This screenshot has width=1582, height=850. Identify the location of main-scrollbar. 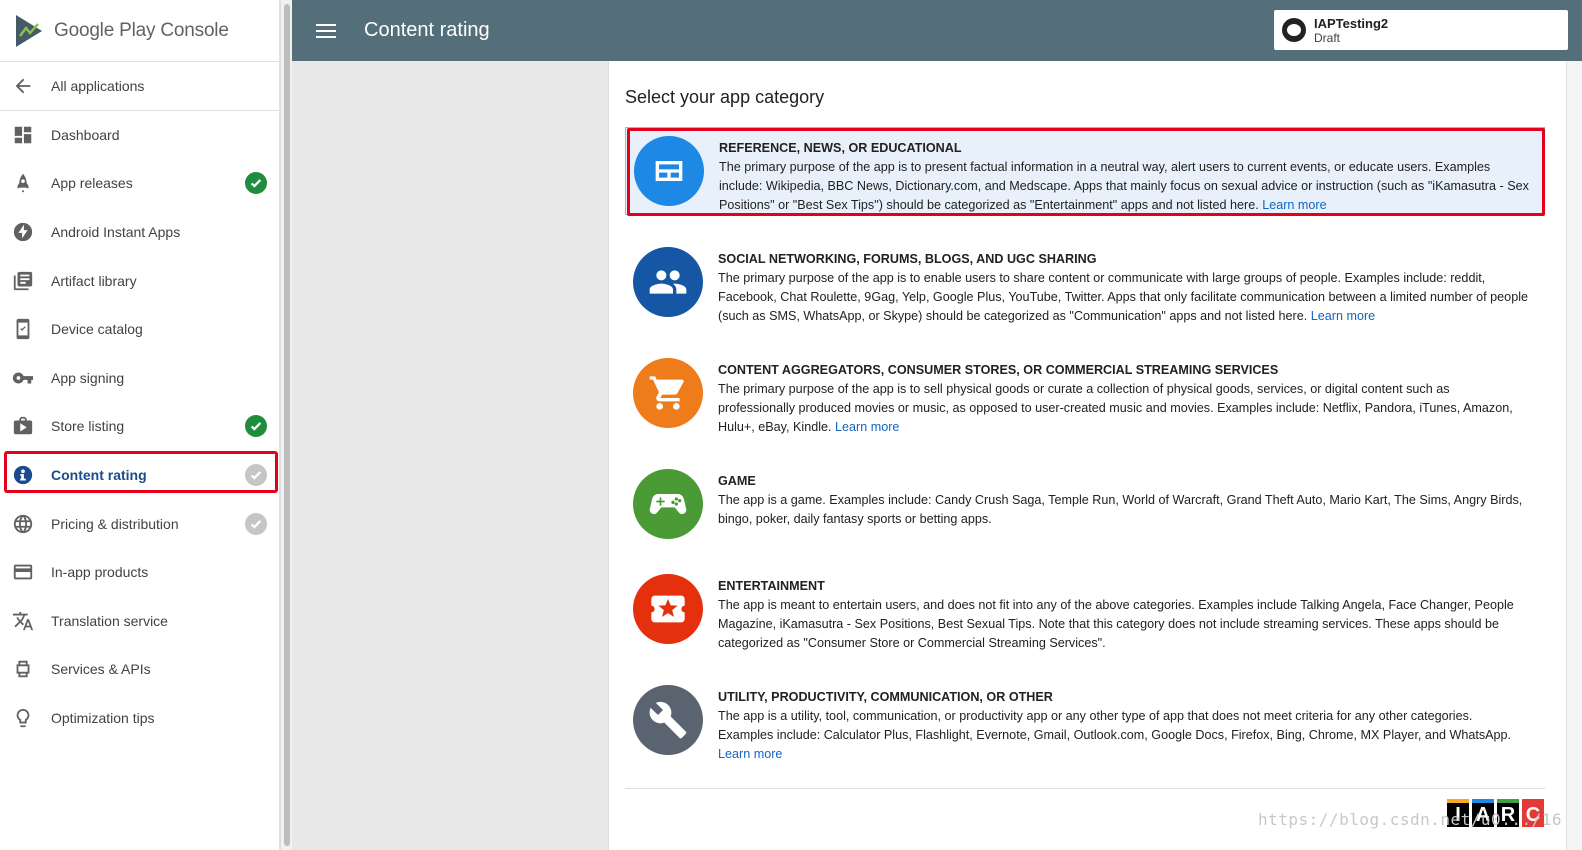
(1574, 455).